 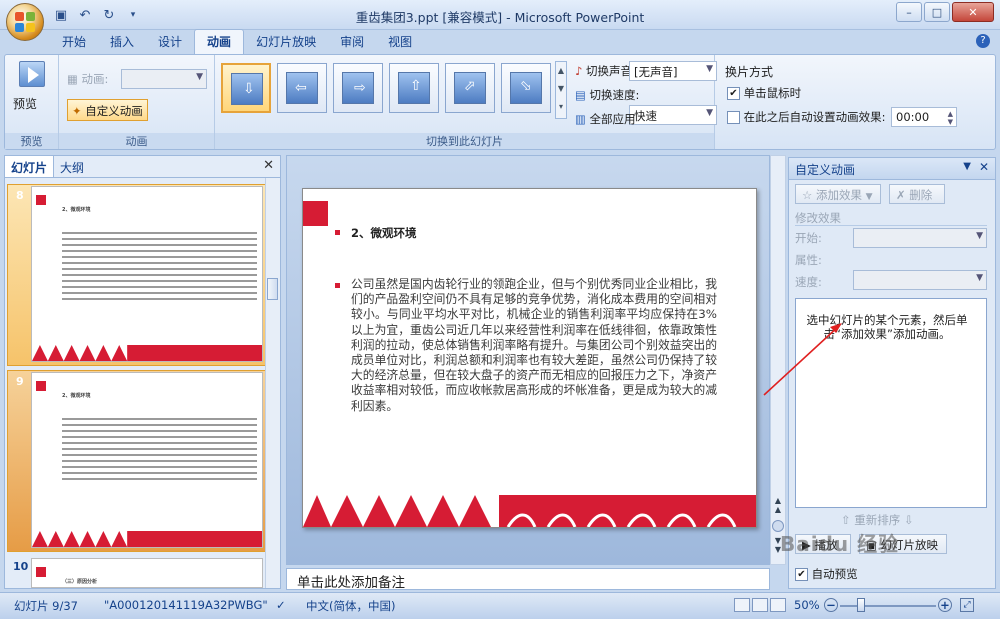 I want to click on custom-animation-button: ✦ 自定义动画, so click(x=107, y=110).